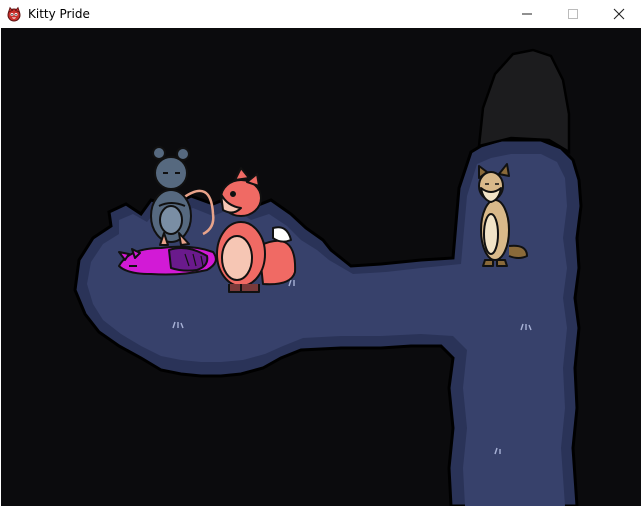 The image size is (642, 507). I want to click on maximize-button, so click(573, 14).